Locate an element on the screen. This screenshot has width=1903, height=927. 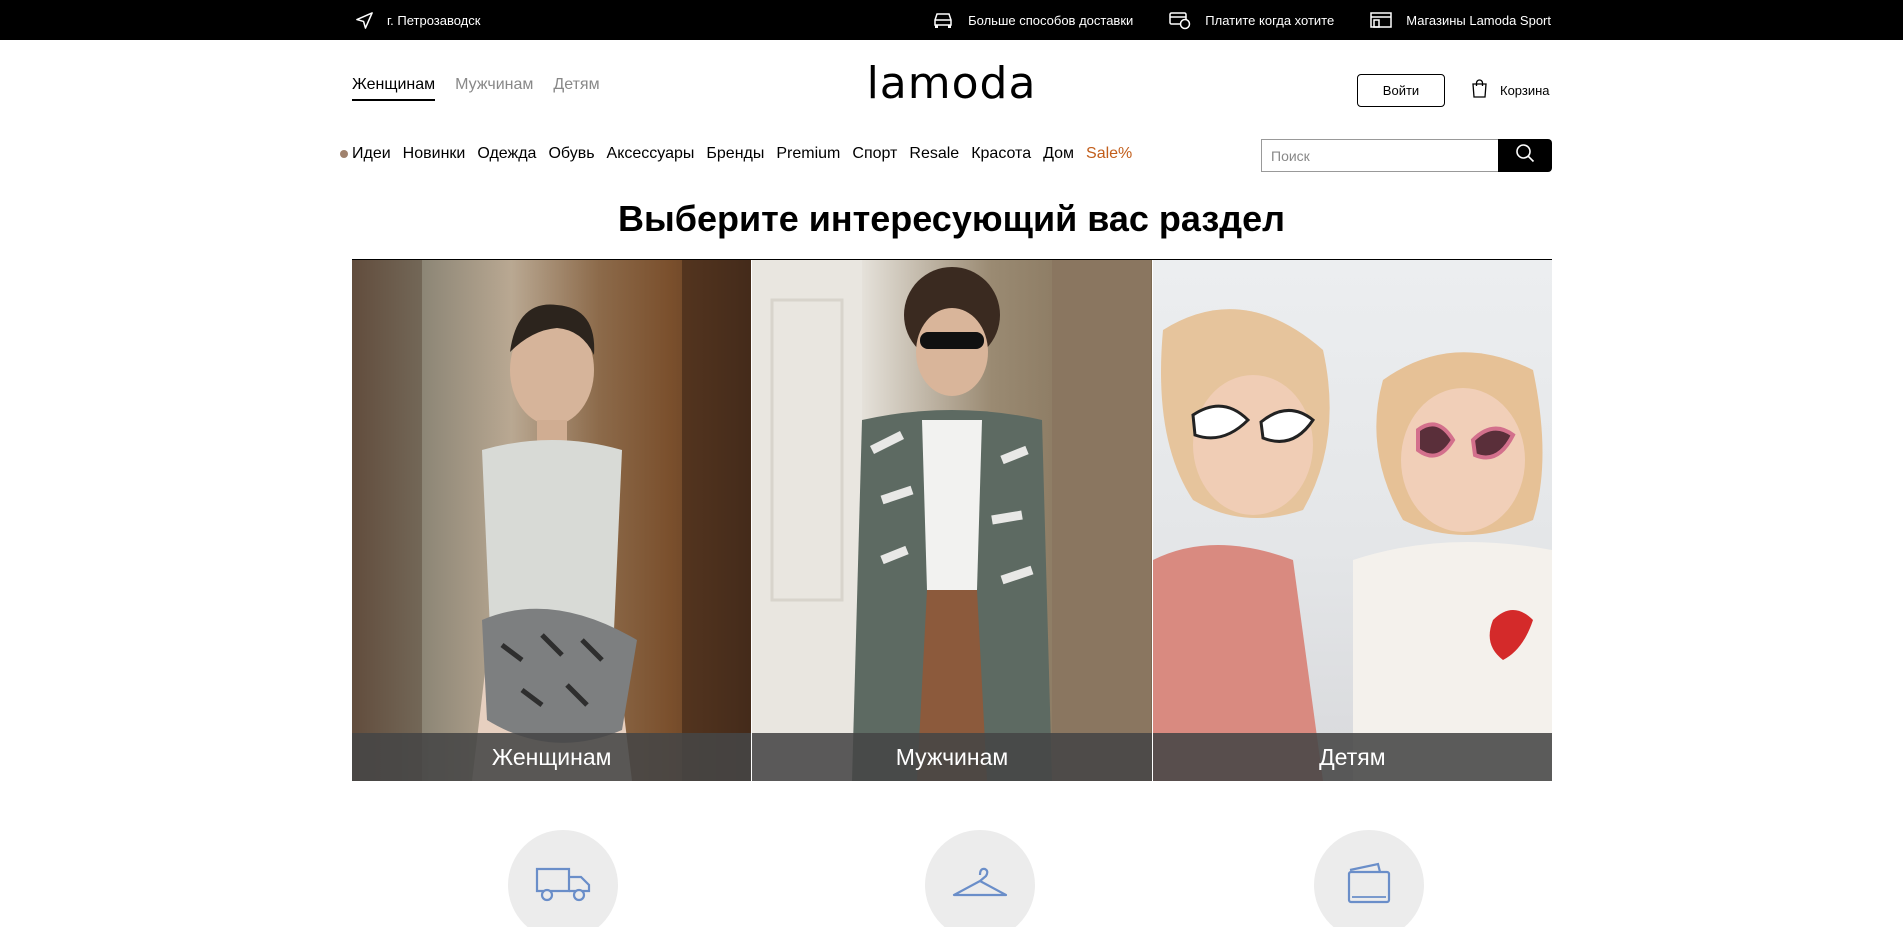
card-women: Женщинам is located at coordinates (552, 520).